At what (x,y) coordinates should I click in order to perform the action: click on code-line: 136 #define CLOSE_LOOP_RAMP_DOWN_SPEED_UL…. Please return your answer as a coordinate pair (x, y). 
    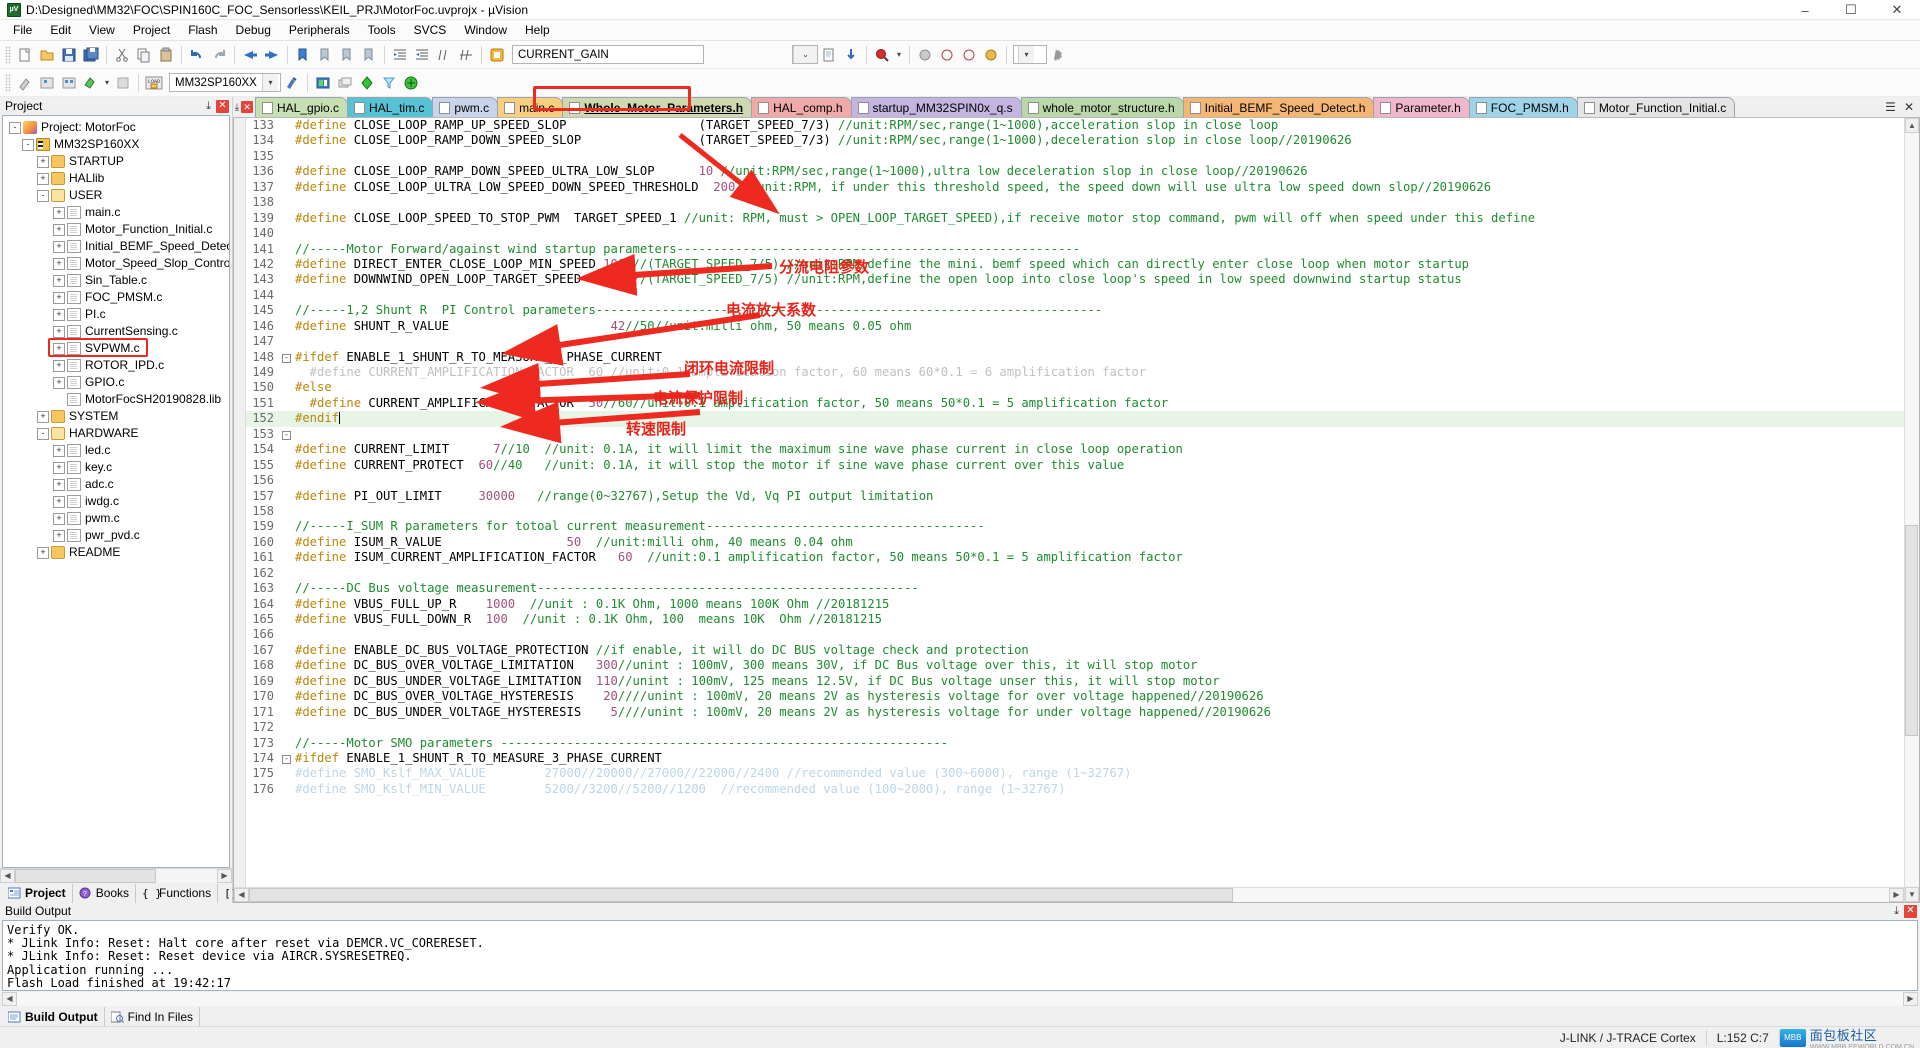
    Looking at the image, I should click on (1075, 171).